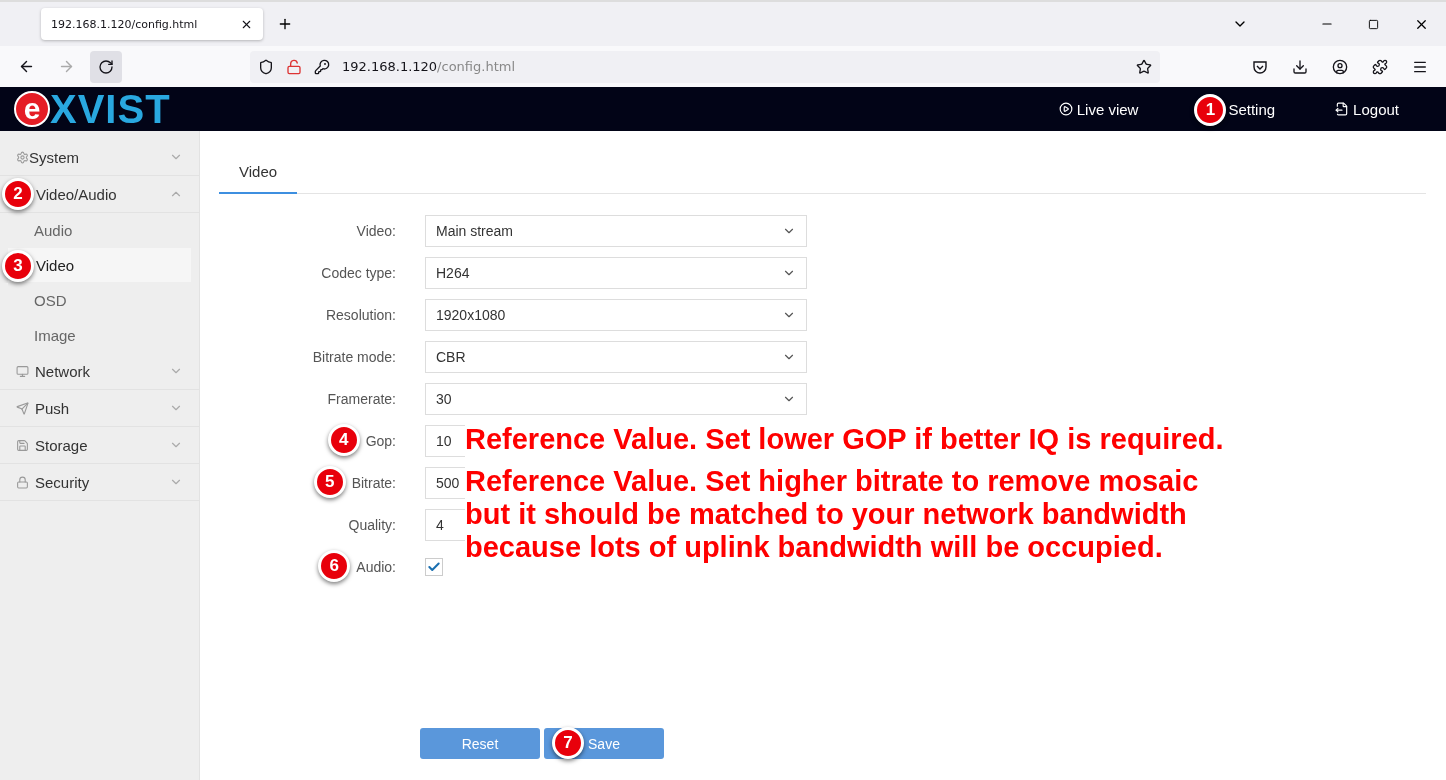  I want to click on callout-badge: 2, so click(18, 194).